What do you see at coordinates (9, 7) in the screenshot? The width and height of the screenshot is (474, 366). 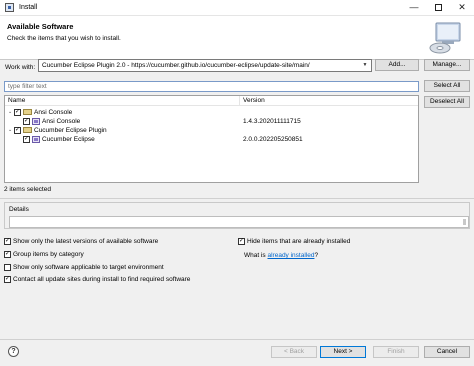 I see `app-icon` at bounding box center [9, 7].